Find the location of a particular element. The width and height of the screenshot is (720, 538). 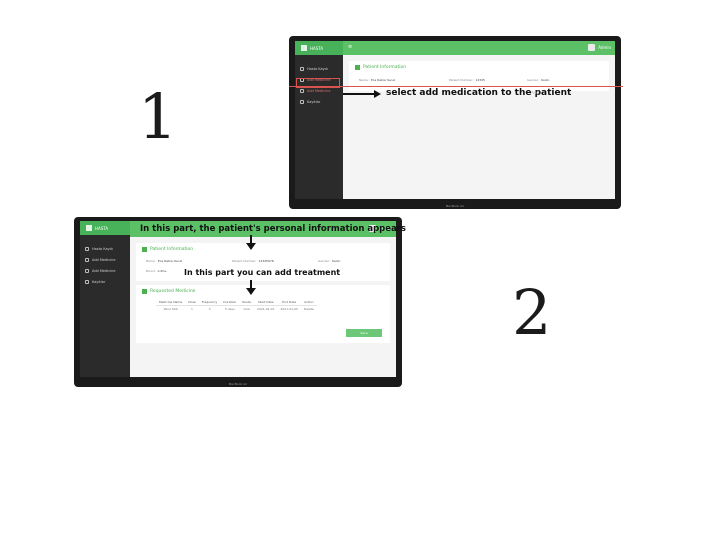

arrow-right-icon is located at coordinates (359, 94).